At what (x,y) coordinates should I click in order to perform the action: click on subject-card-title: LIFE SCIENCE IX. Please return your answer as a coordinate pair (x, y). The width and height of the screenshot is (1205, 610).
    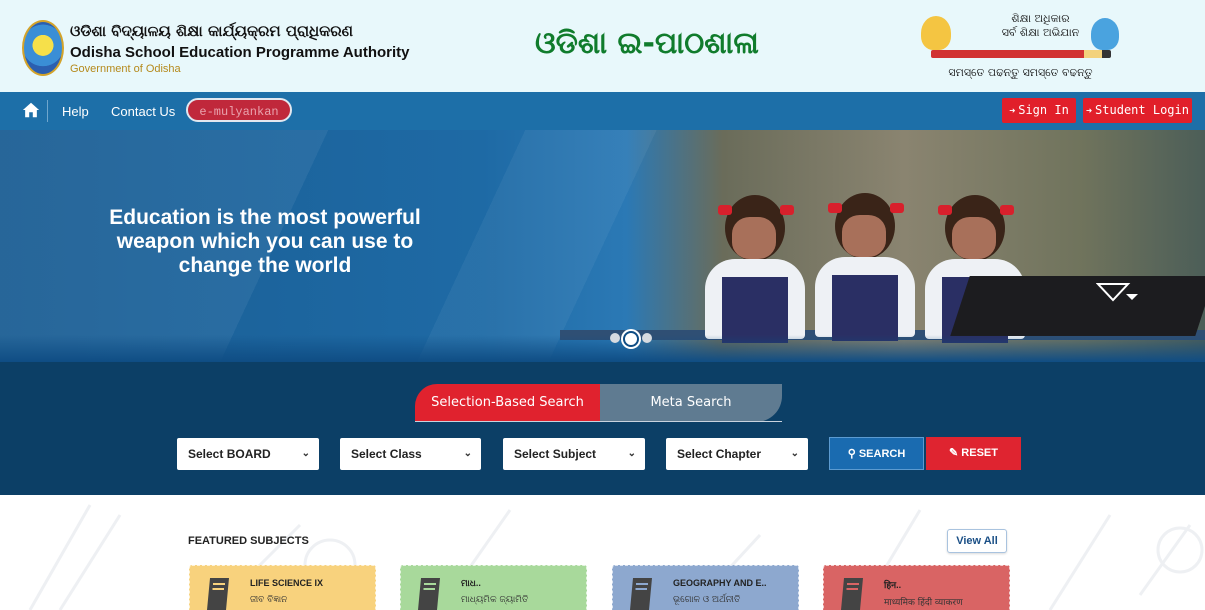
    Looking at the image, I should click on (287, 583).